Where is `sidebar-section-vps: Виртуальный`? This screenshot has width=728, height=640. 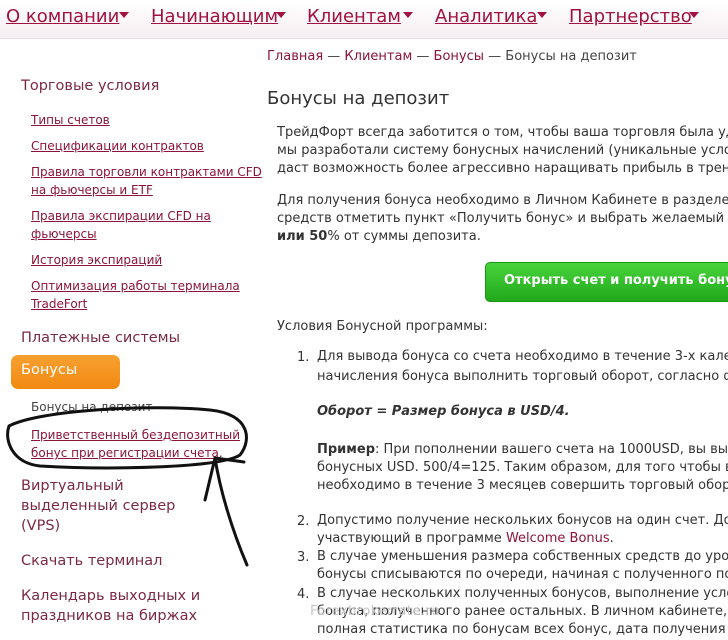 sidebar-section-vps: Виртуальный is located at coordinates (72, 486).